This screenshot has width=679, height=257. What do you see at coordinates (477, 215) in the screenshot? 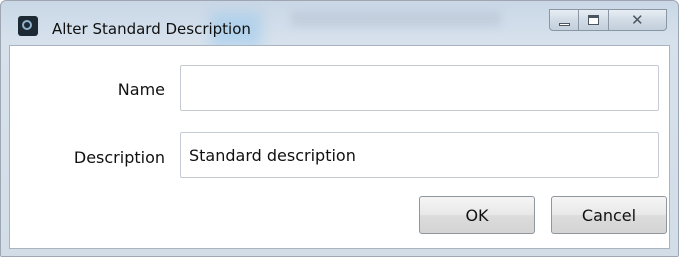
I see `ok-button: OK` at bounding box center [477, 215].